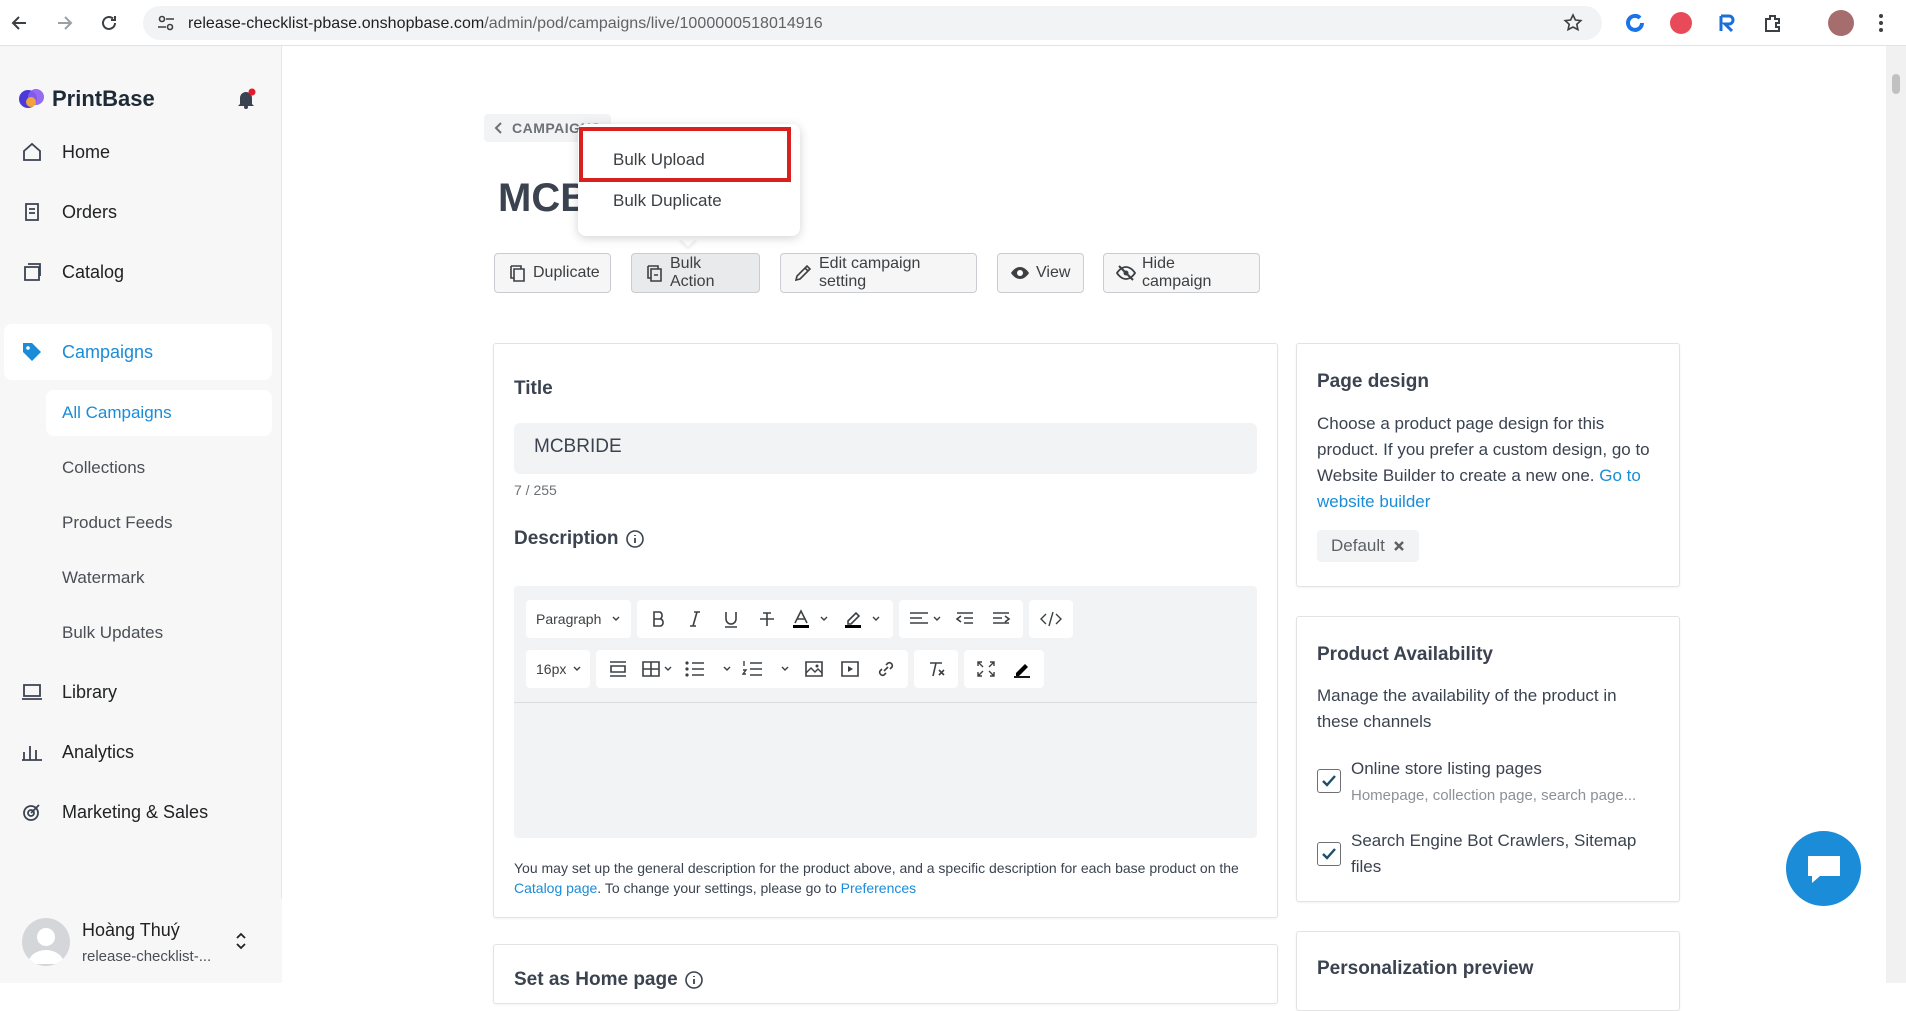 The height and width of the screenshot is (1011, 1906). What do you see at coordinates (112, 633) in the screenshot?
I see `sidebar-subitem-bulk-updates: Bulk Updates` at bounding box center [112, 633].